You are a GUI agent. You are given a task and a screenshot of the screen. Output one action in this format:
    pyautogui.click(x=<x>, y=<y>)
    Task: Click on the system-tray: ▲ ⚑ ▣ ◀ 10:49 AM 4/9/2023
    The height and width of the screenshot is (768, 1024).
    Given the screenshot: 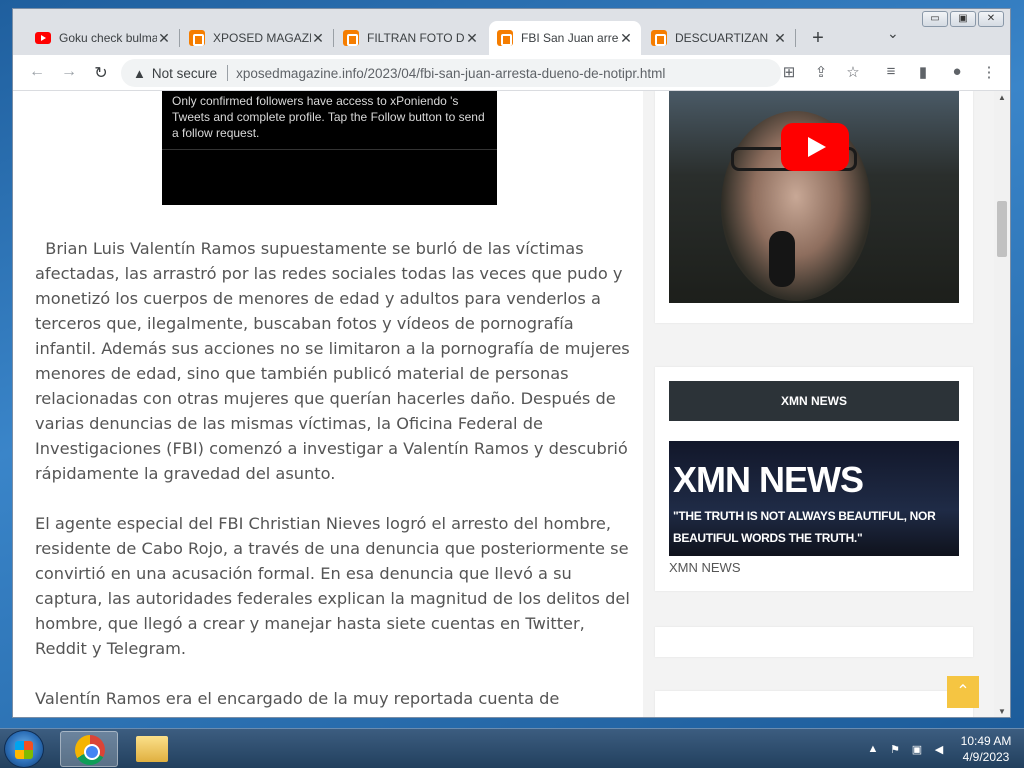 What is the action you would take?
    pyautogui.click(x=939, y=748)
    